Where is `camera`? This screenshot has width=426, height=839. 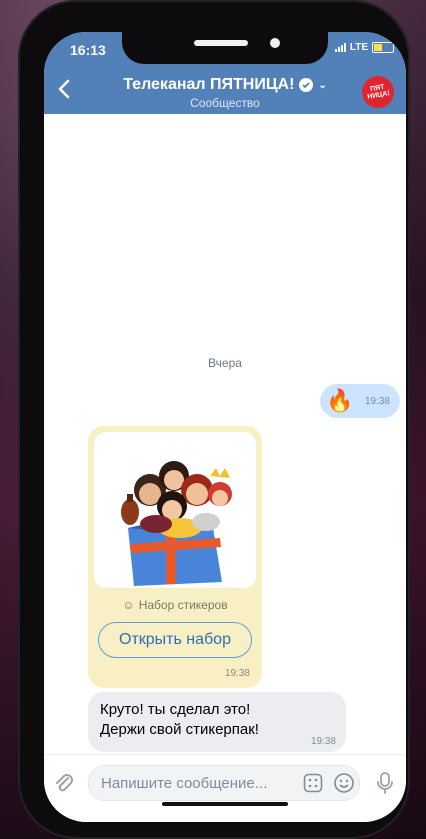 camera is located at coordinates (275, 43).